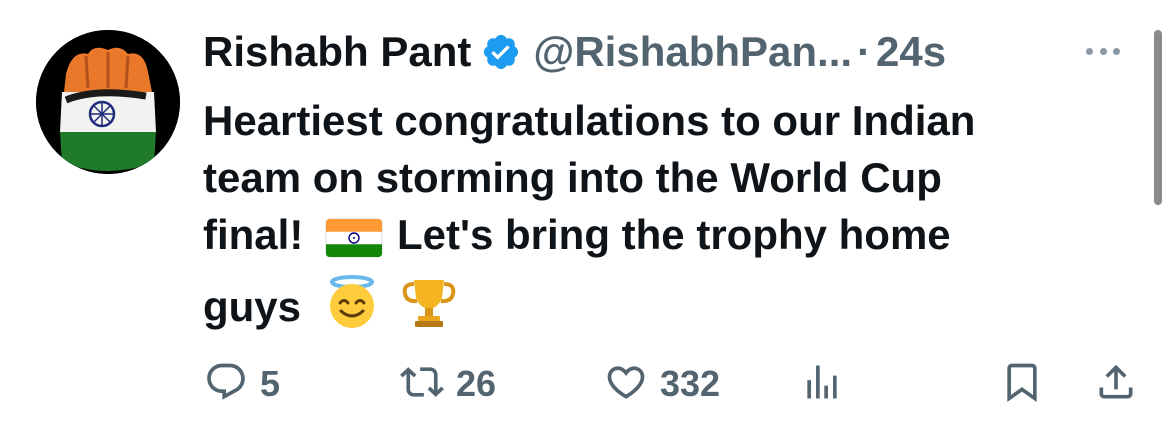 The height and width of the screenshot is (445, 1170). Describe the element at coordinates (352, 309) in the screenshot. I see `smiling-face-with-halo-icon` at that location.